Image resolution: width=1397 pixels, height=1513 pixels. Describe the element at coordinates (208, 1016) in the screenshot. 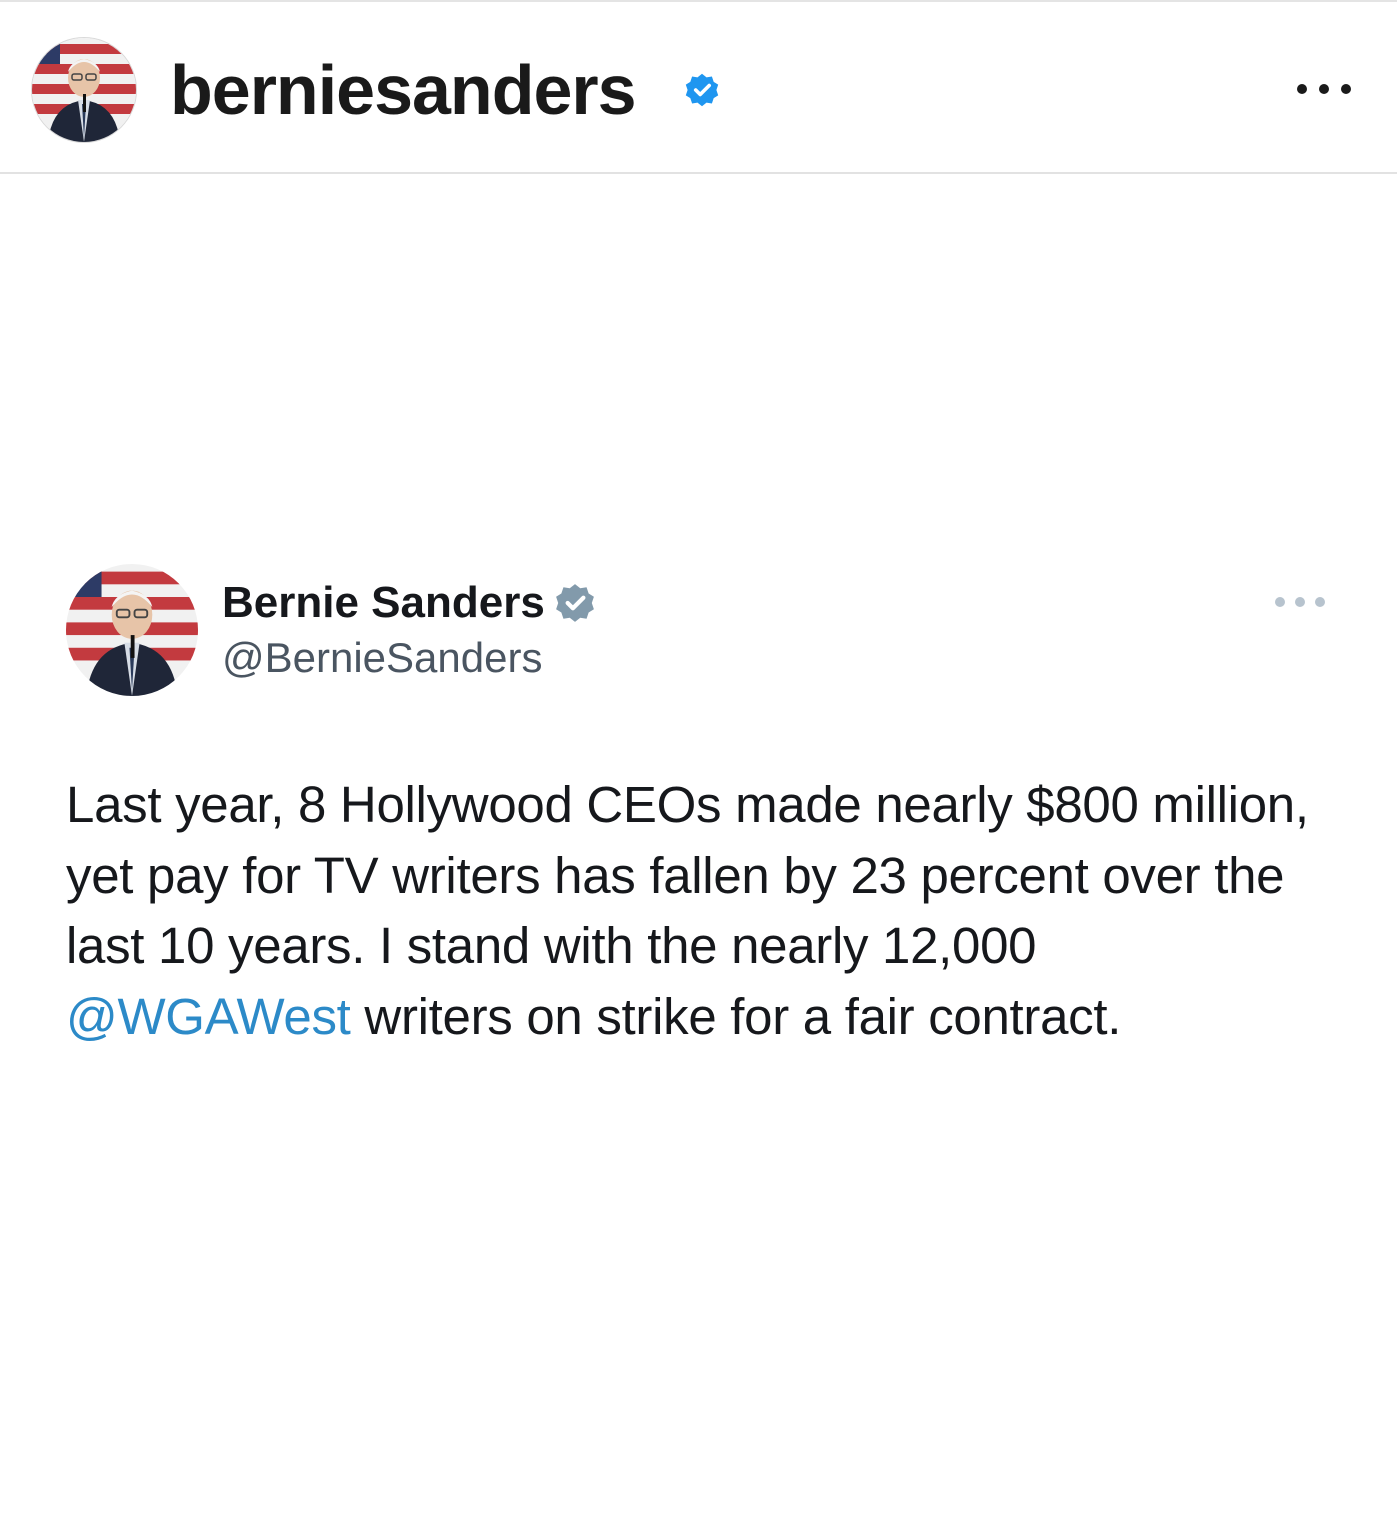

I see `mention-link: @WGAWest` at that location.